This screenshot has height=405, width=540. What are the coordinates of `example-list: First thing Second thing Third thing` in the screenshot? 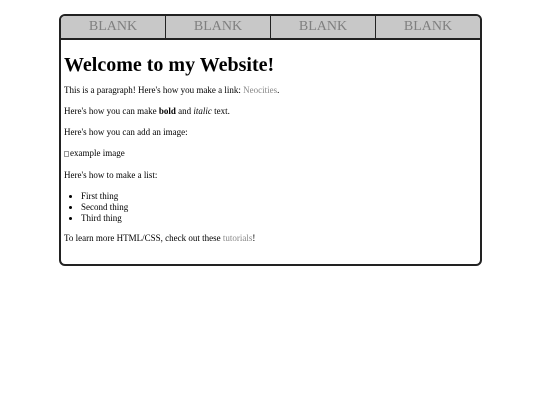 It's located at (272, 207).